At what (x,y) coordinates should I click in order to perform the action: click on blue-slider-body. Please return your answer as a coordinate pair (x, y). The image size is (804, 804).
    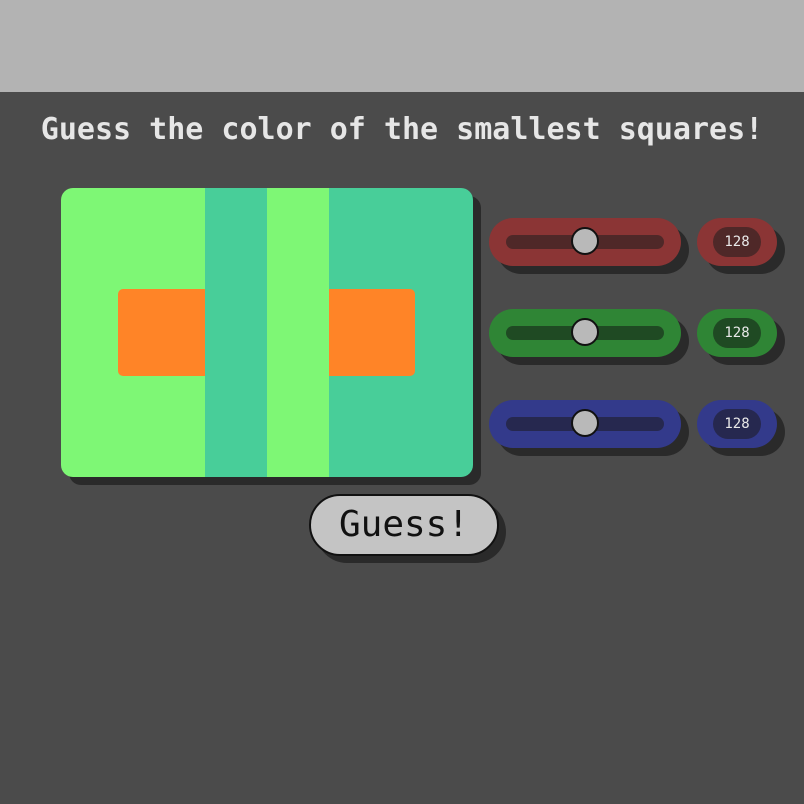
    Looking at the image, I should click on (585, 424).